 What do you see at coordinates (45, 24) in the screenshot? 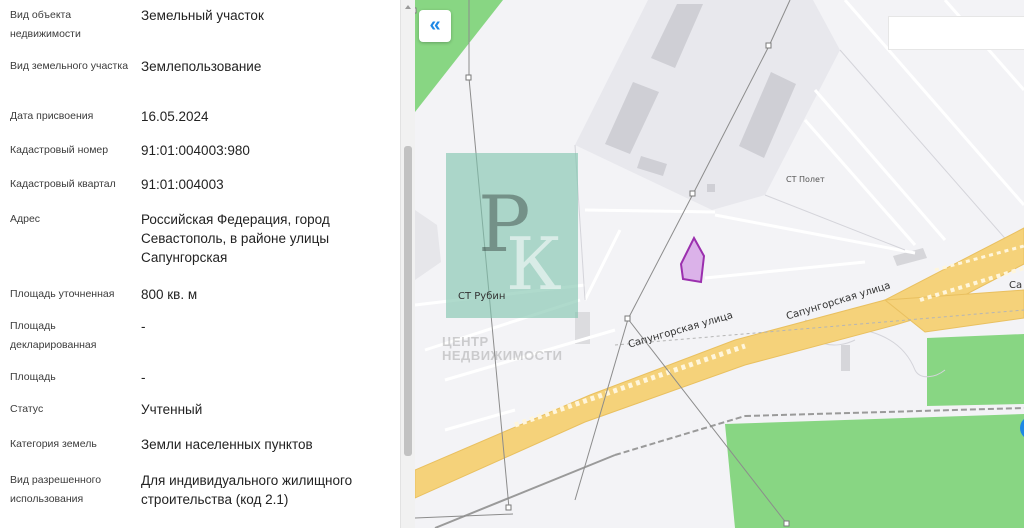
I see `property-label: Вид объекта недвижимости` at bounding box center [45, 24].